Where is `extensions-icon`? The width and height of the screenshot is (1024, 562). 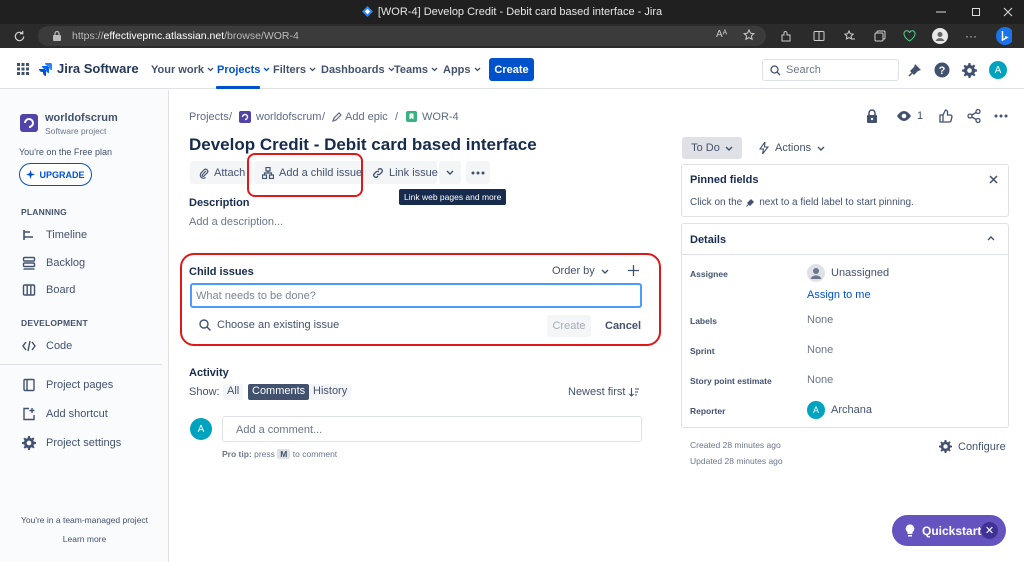
extensions-icon is located at coordinates (786, 36).